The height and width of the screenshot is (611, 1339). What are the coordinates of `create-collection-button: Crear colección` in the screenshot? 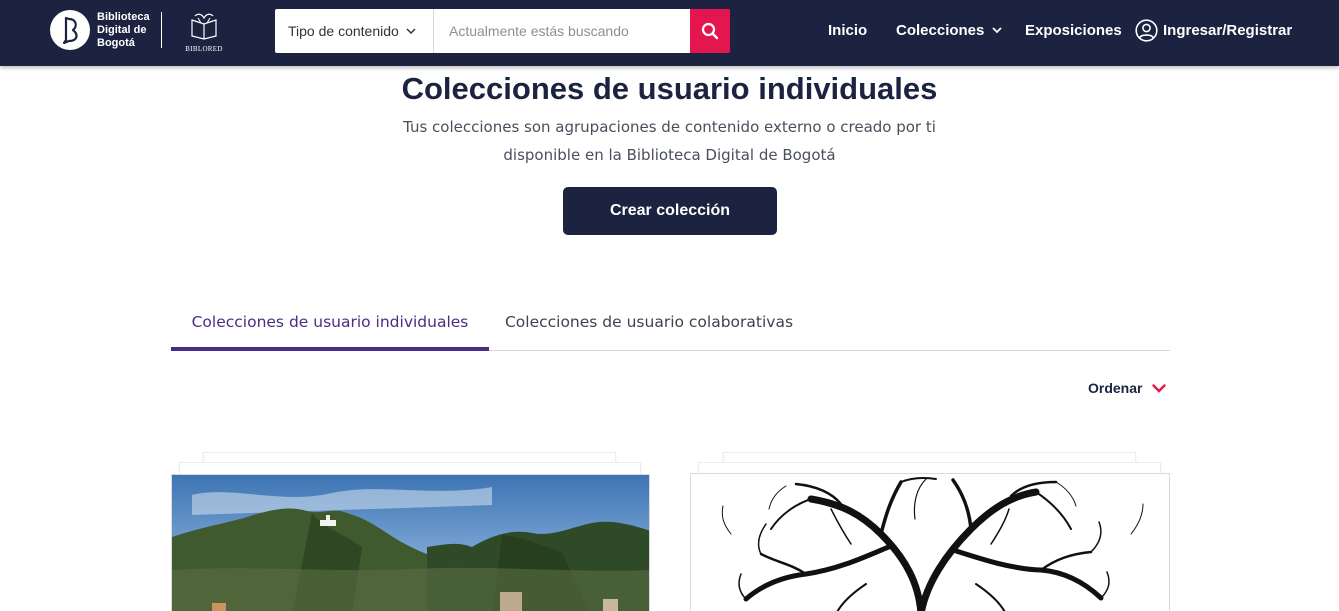 It's located at (670, 211).